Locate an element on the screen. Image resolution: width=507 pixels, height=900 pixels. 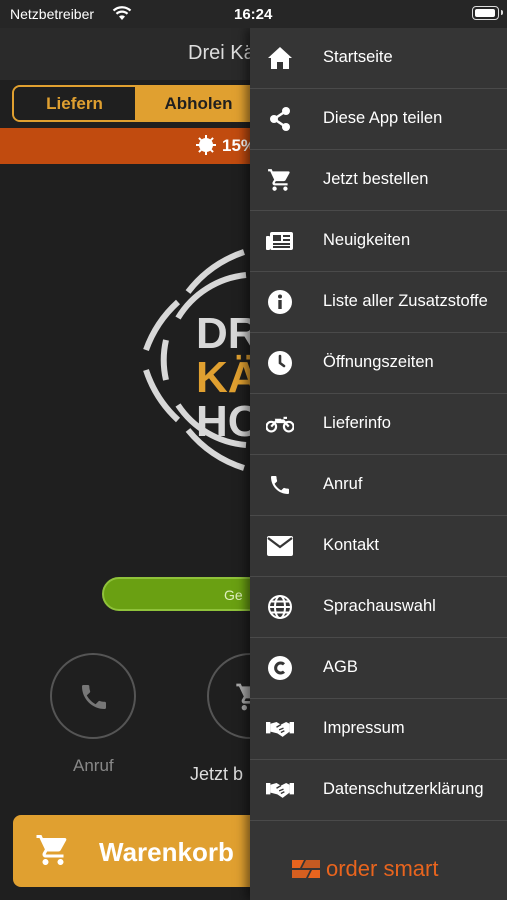
menu-item-label: Anruf is located at coordinates (343, 484).